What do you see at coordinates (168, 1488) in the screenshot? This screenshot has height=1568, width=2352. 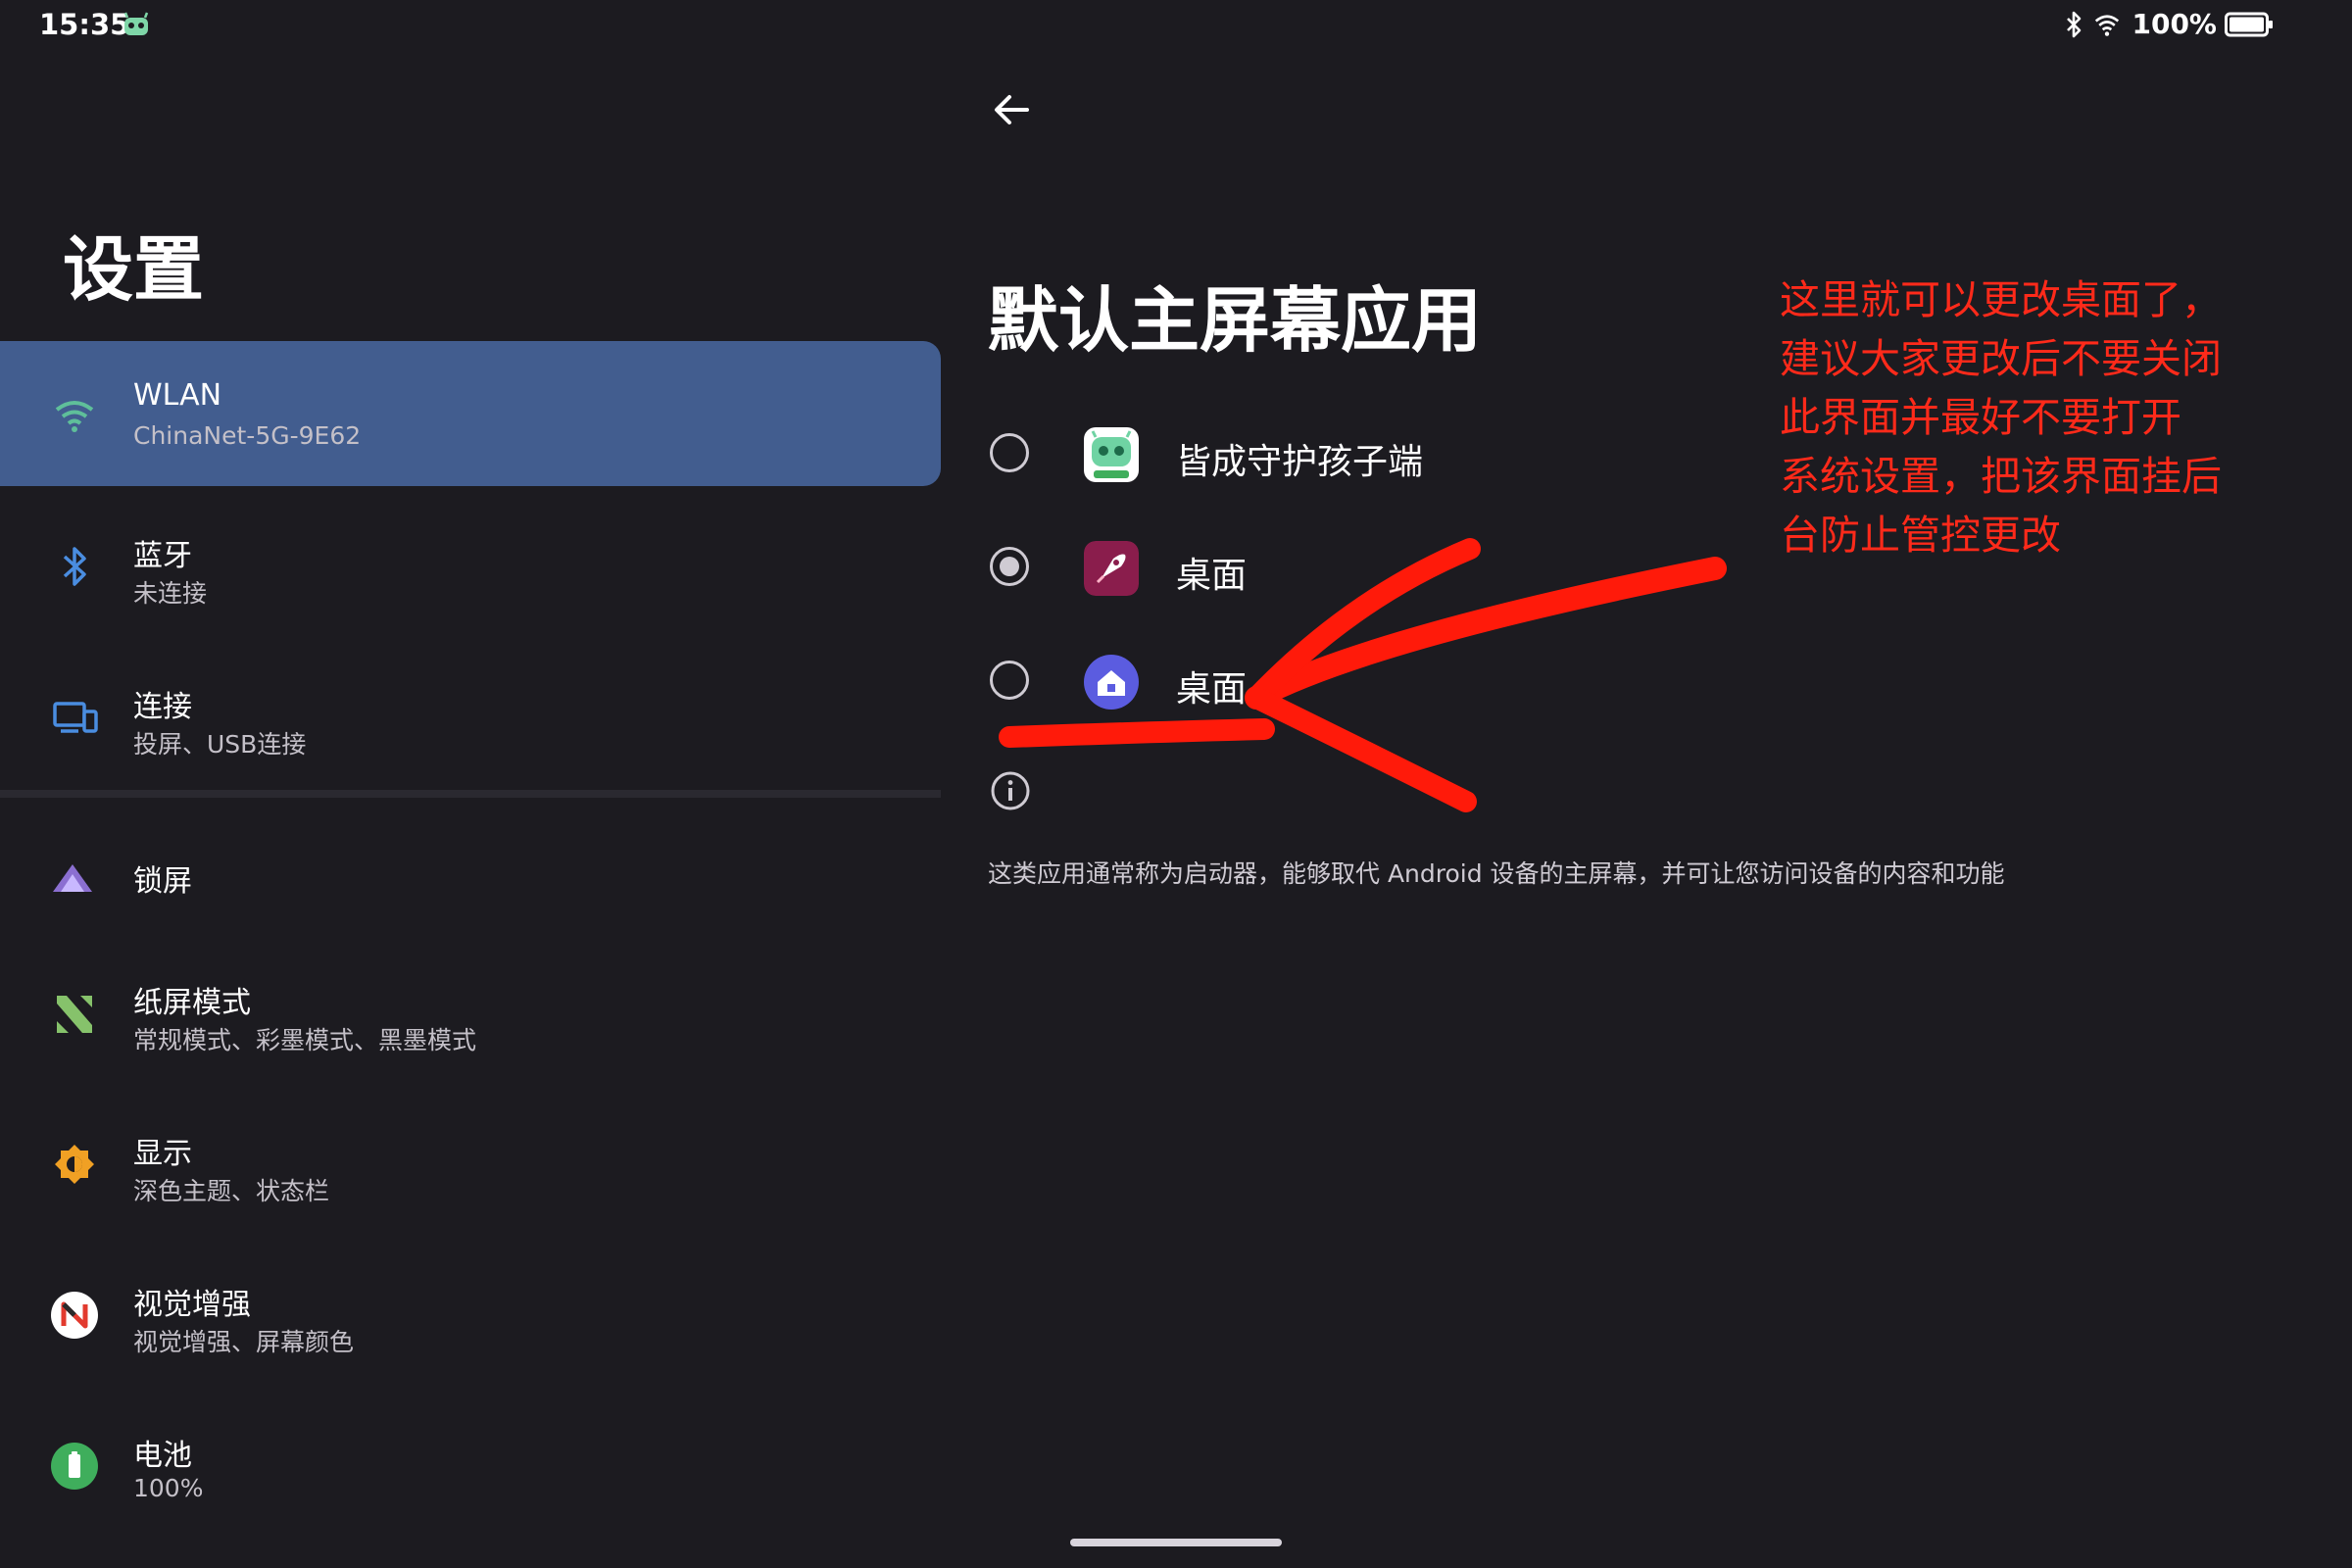 I see `sidebar-item-subtitle: 100%` at bounding box center [168, 1488].